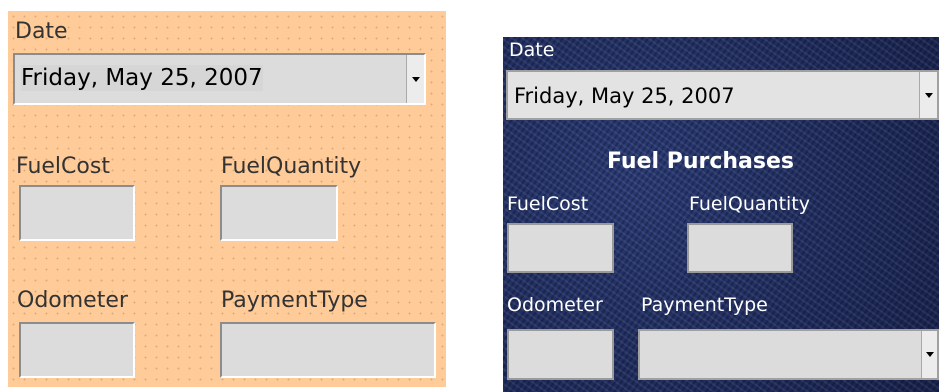 The width and height of the screenshot is (939, 392). What do you see at coordinates (788, 354) in the screenshot?
I see `paymenttype-combobox` at bounding box center [788, 354].